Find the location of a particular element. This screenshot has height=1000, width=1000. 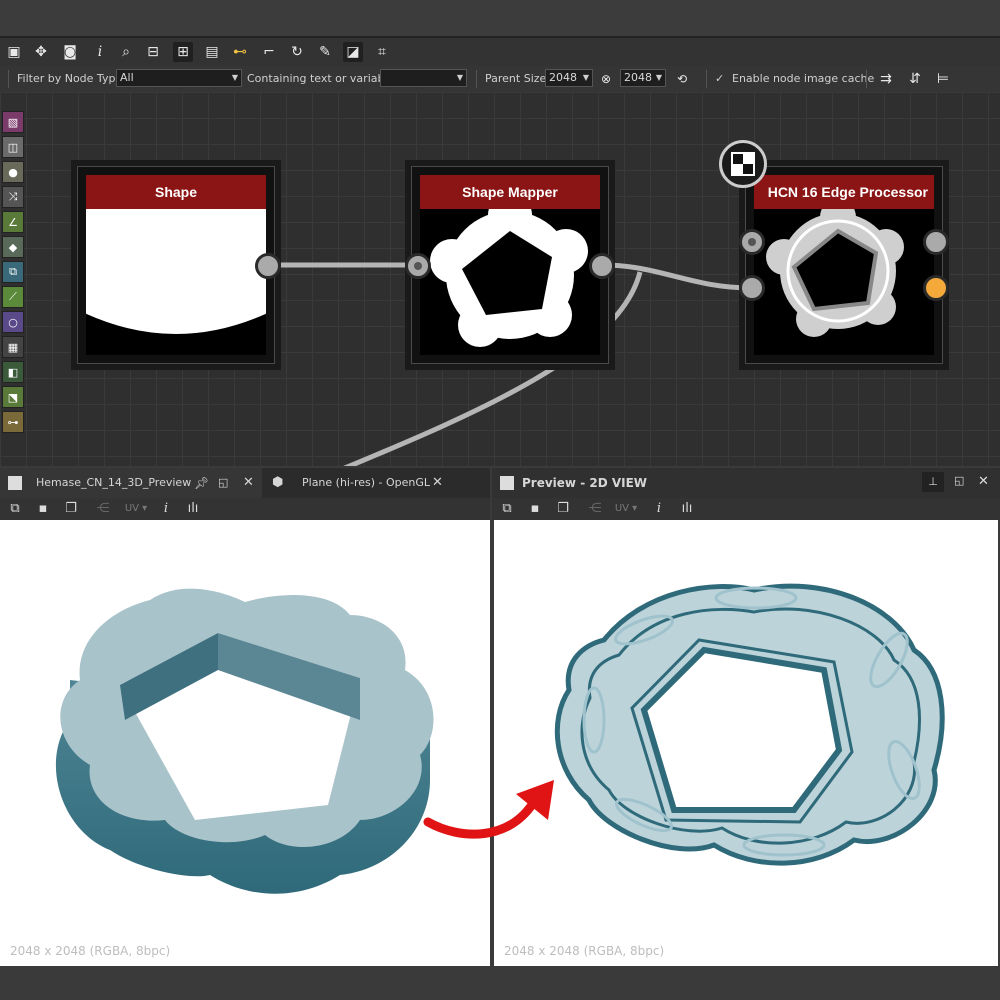

snapshot-icon: ◪ is located at coordinates (353, 52).